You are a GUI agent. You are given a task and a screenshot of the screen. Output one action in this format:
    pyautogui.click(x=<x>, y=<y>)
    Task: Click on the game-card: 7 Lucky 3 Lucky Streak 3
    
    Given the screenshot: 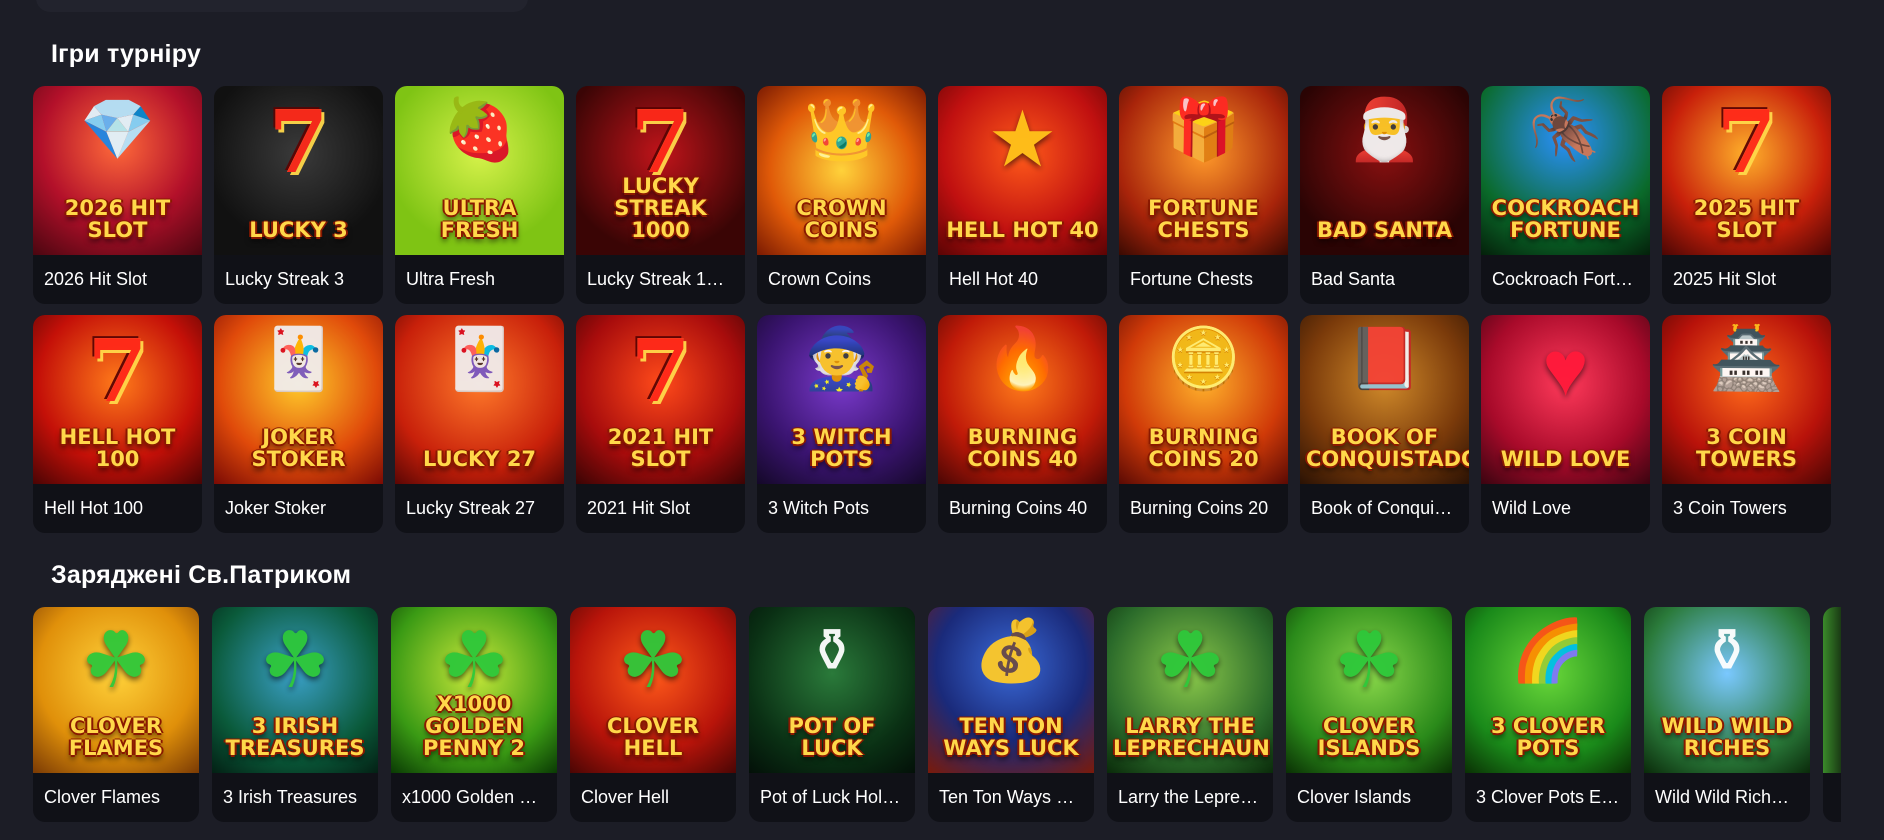 What is the action you would take?
    pyautogui.click(x=298, y=195)
    